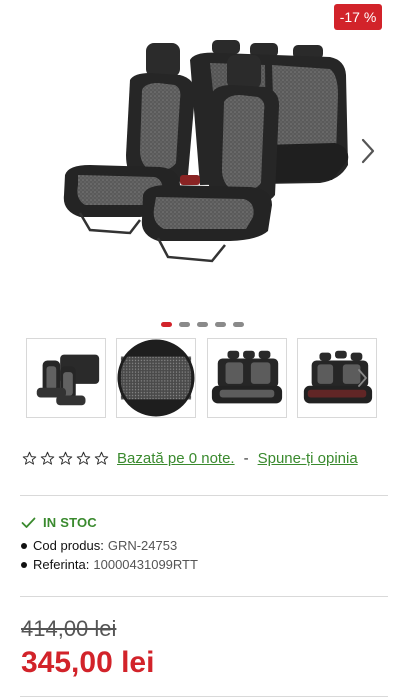  I want to click on stock-status: IN STOC, so click(59, 522).